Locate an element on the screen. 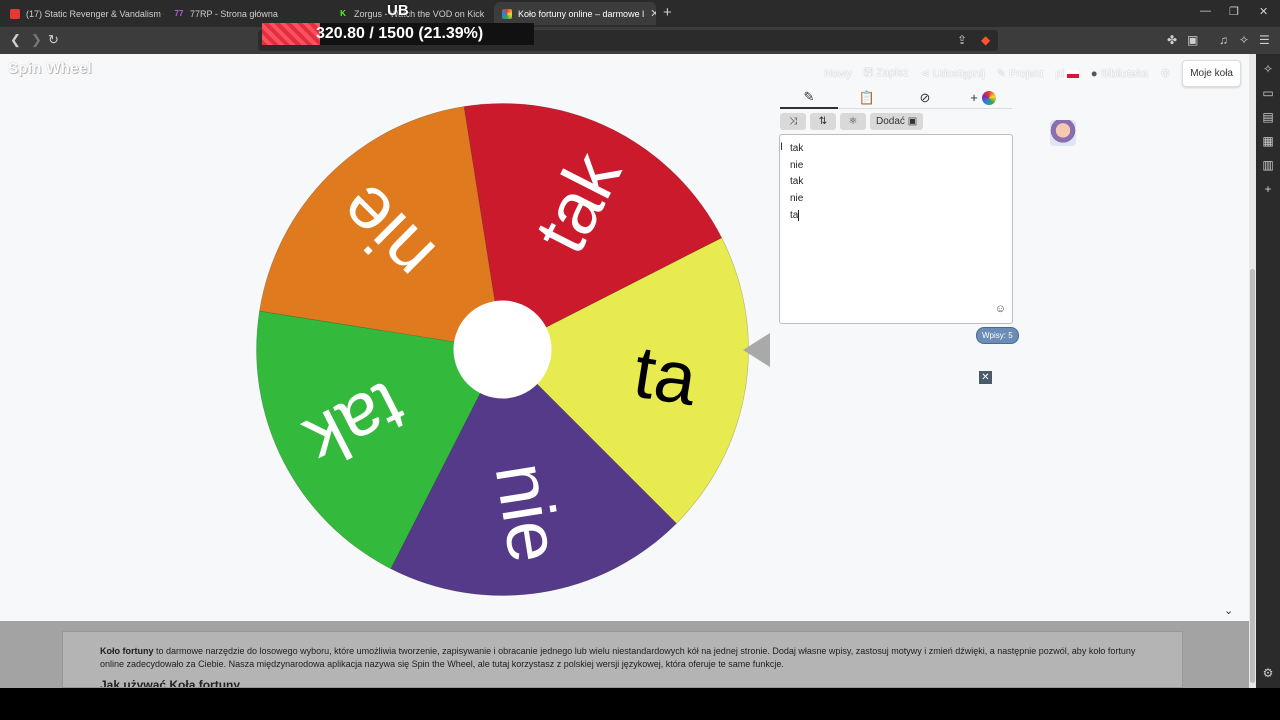 This screenshot has width=1280, height=720. entries-count-badge: Wpisy: 5 is located at coordinates (997, 335).